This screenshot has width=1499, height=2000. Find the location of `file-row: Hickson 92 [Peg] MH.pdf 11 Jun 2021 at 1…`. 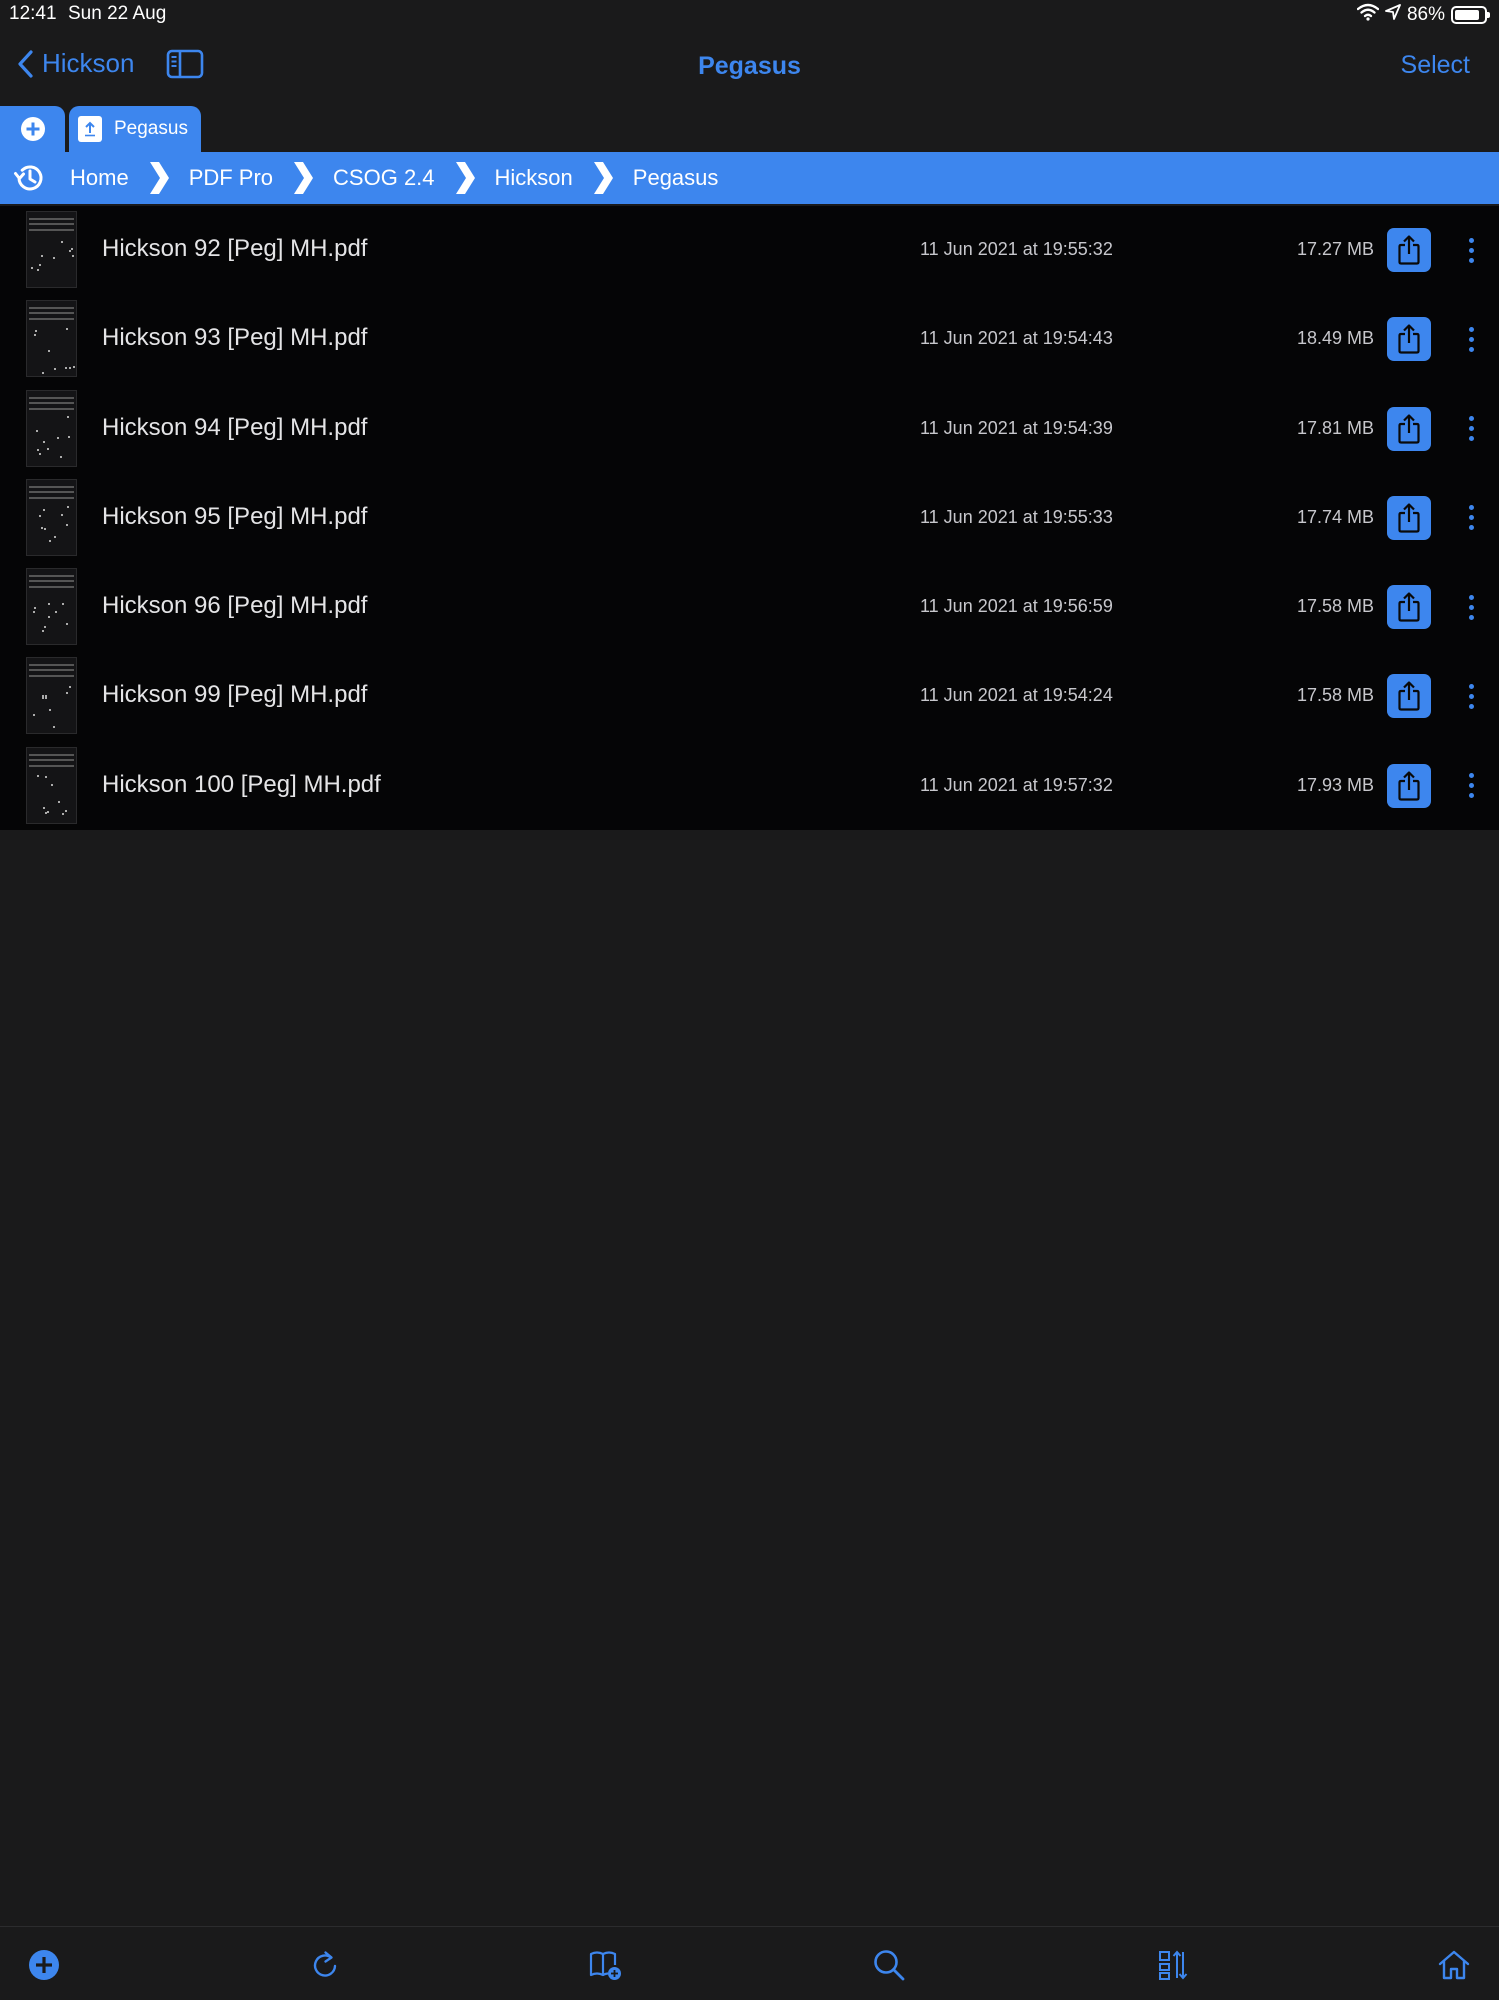

file-row: Hickson 92 [Peg] MH.pdf 11 Jun 2021 at 1… is located at coordinates (749, 250).